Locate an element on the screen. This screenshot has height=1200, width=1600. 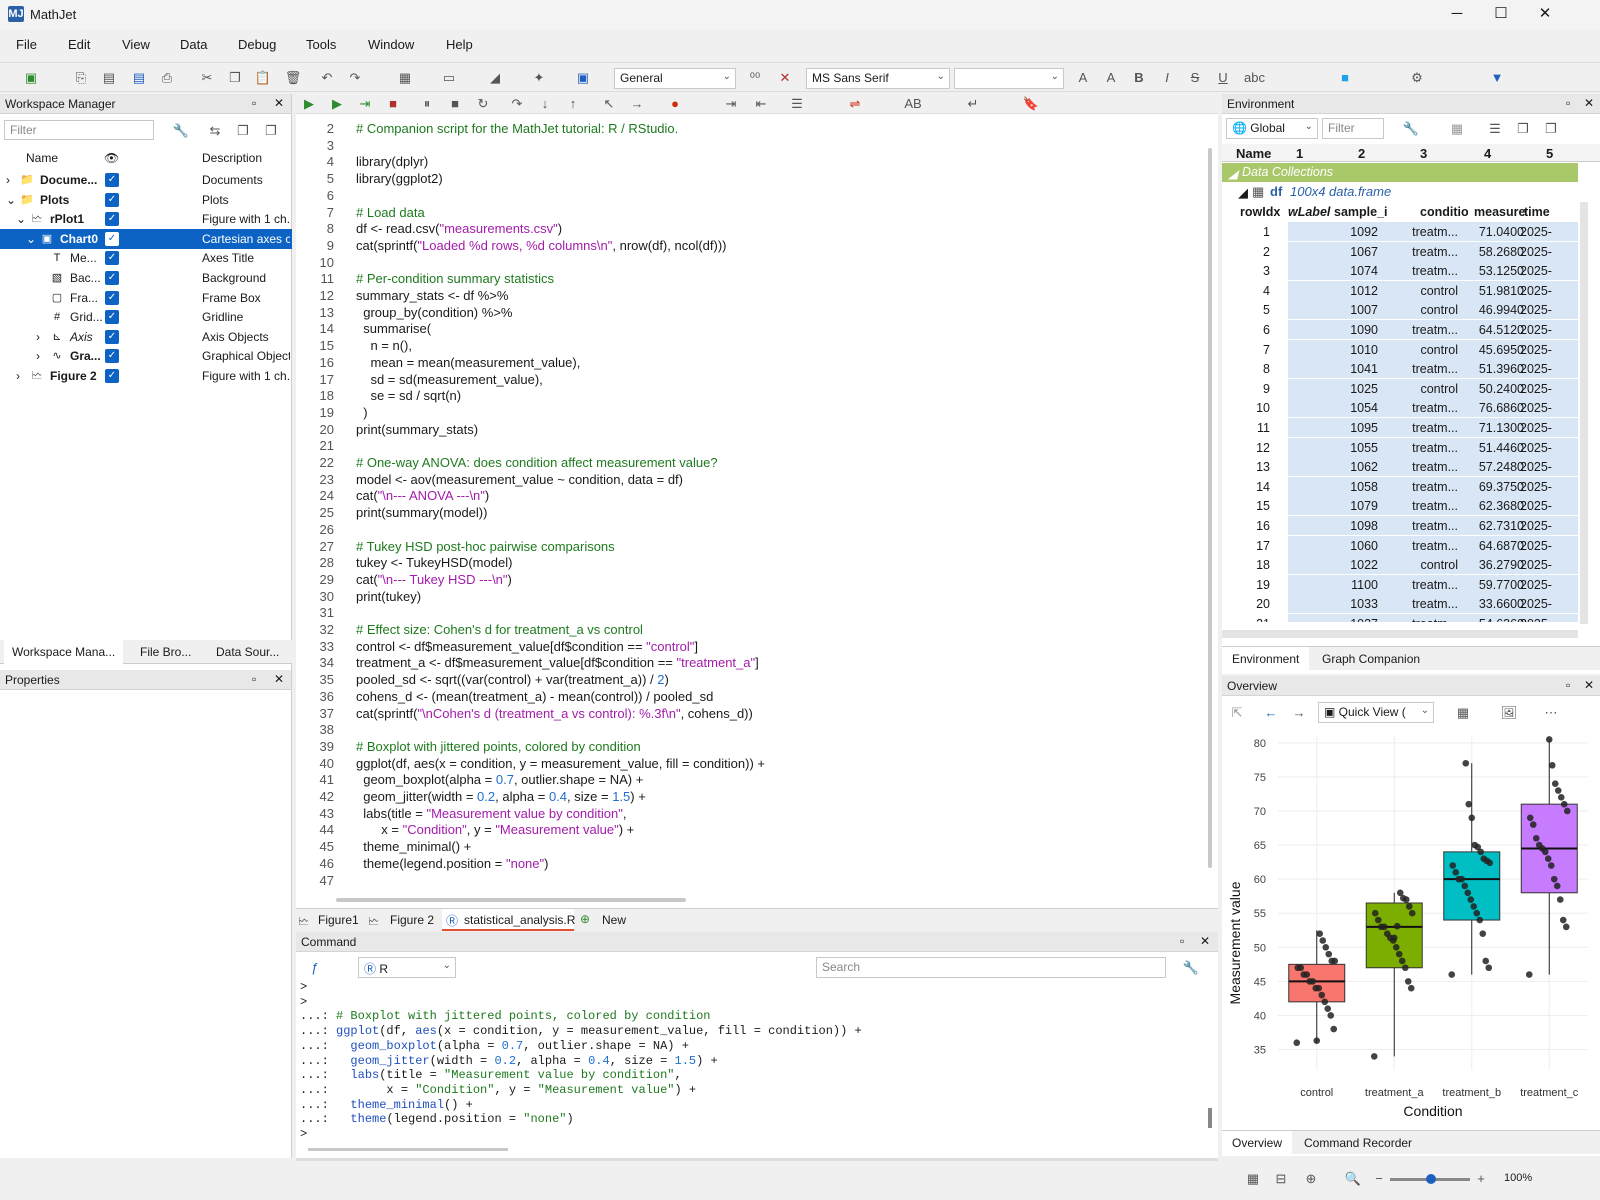
code-line: 31 is located at coordinates (748, 612).